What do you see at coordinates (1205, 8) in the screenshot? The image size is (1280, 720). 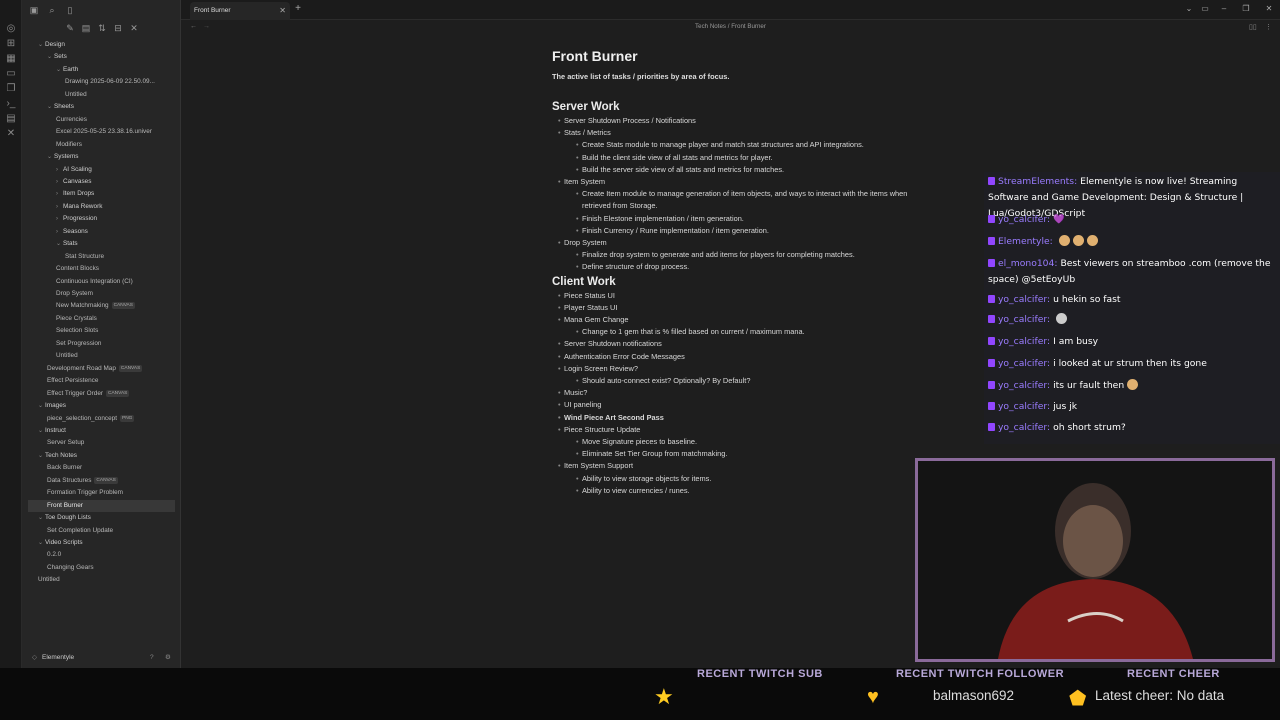 I see `sidebar-toggle-icon: ▭` at bounding box center [1205, 8].